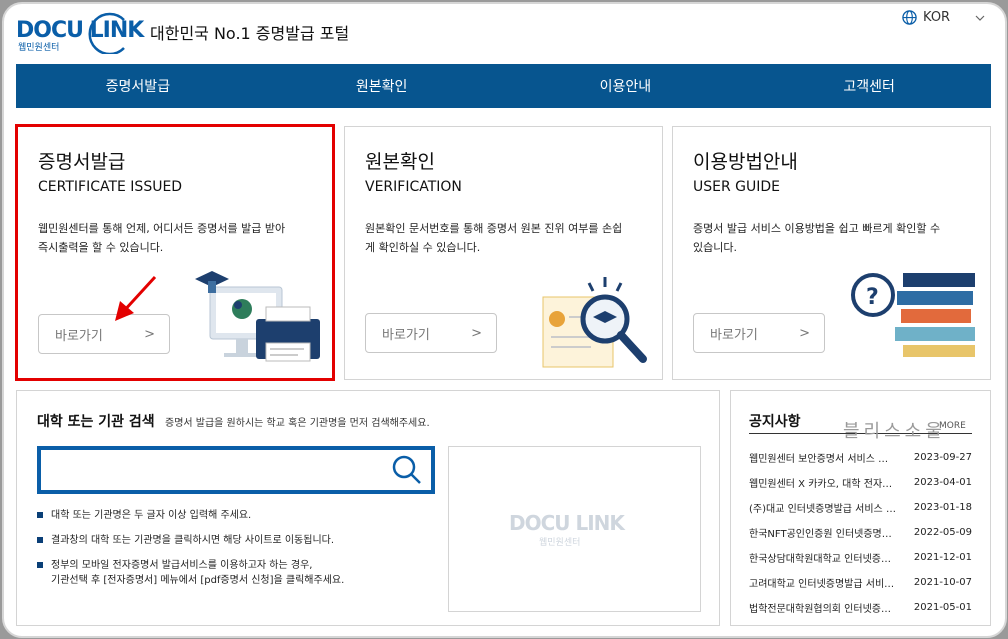 The image size is (1008, 639). I want to click on notice-item: 법학전문대학원협의회 인터넷증… 2021-05-01, so click(860, 607).